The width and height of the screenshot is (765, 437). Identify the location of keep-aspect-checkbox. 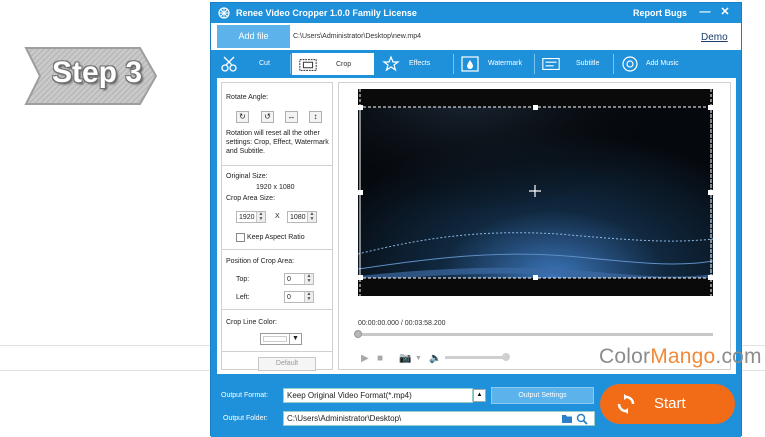
(240, 237).